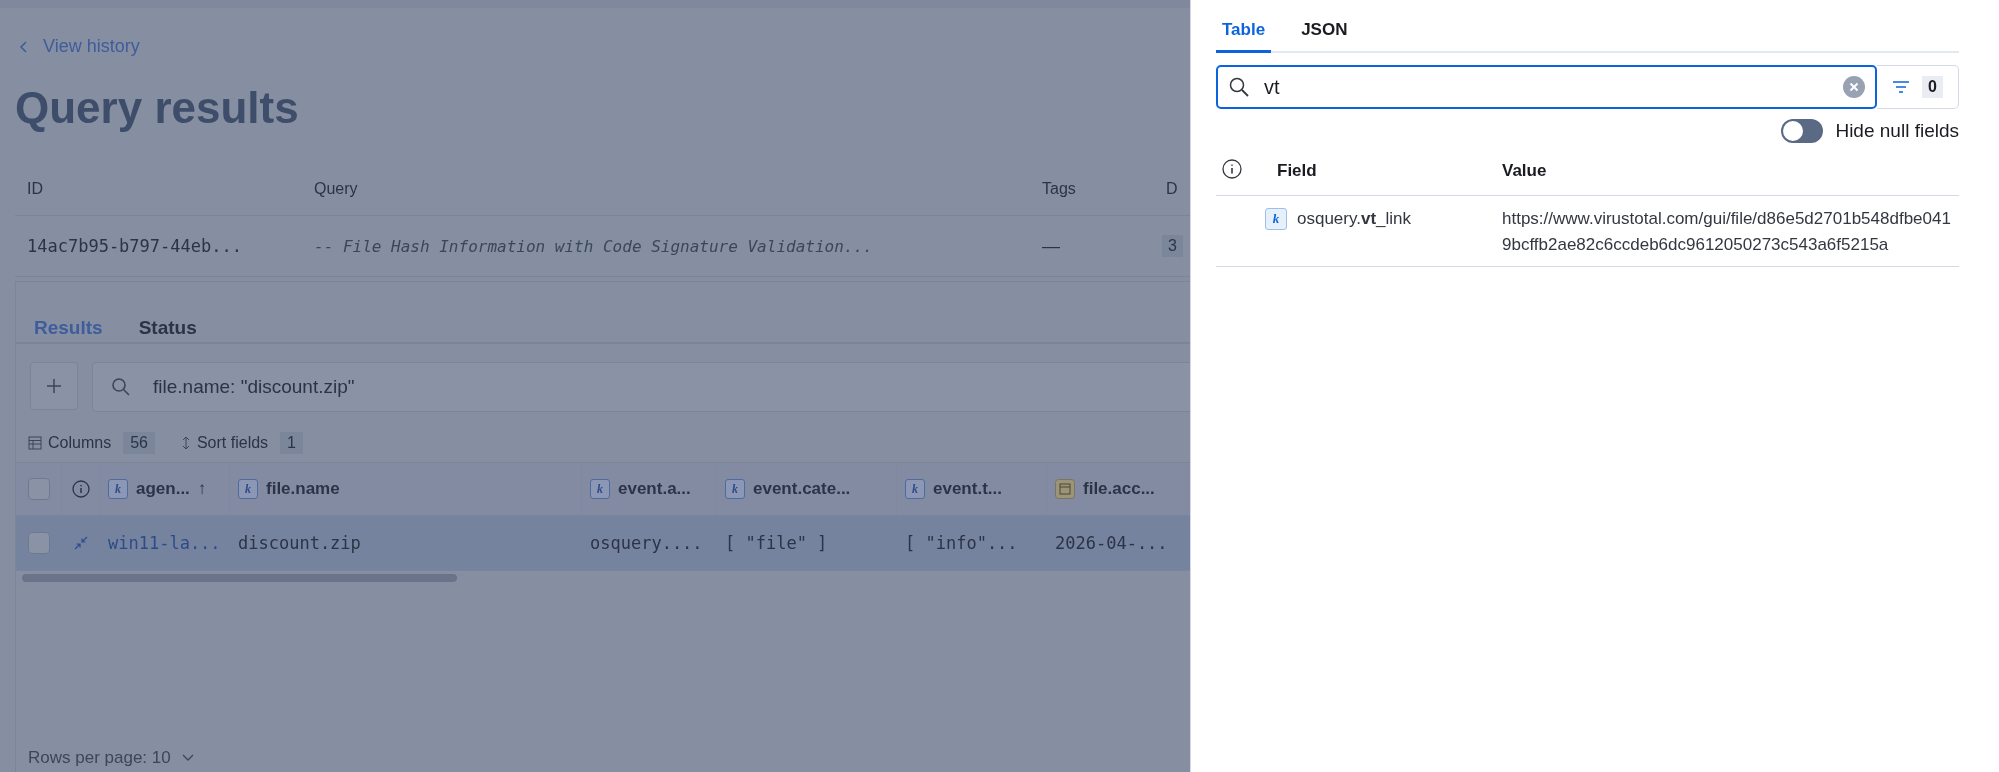  I want to click on column-header: Tags, so click(1059, 189).